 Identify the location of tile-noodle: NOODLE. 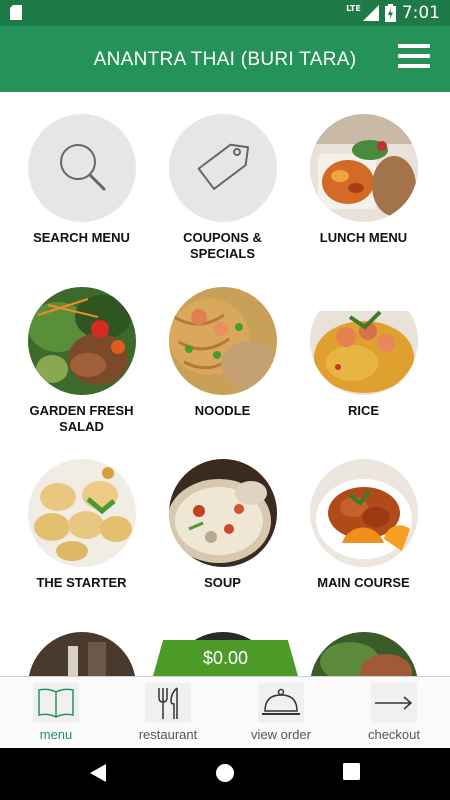
(222, 353).